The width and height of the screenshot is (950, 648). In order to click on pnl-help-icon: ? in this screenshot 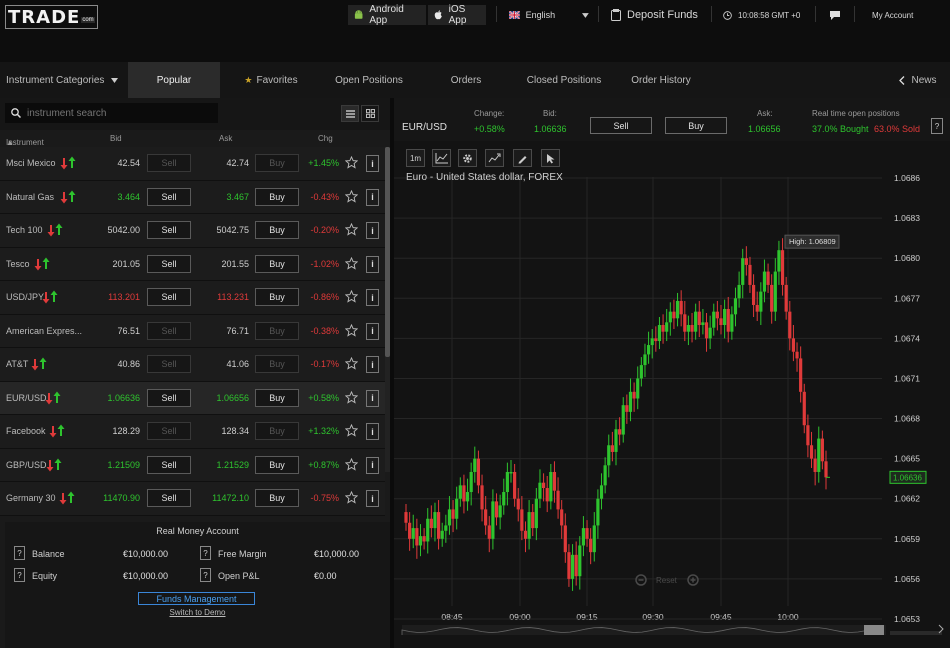, I will do `click(205, 575)`.